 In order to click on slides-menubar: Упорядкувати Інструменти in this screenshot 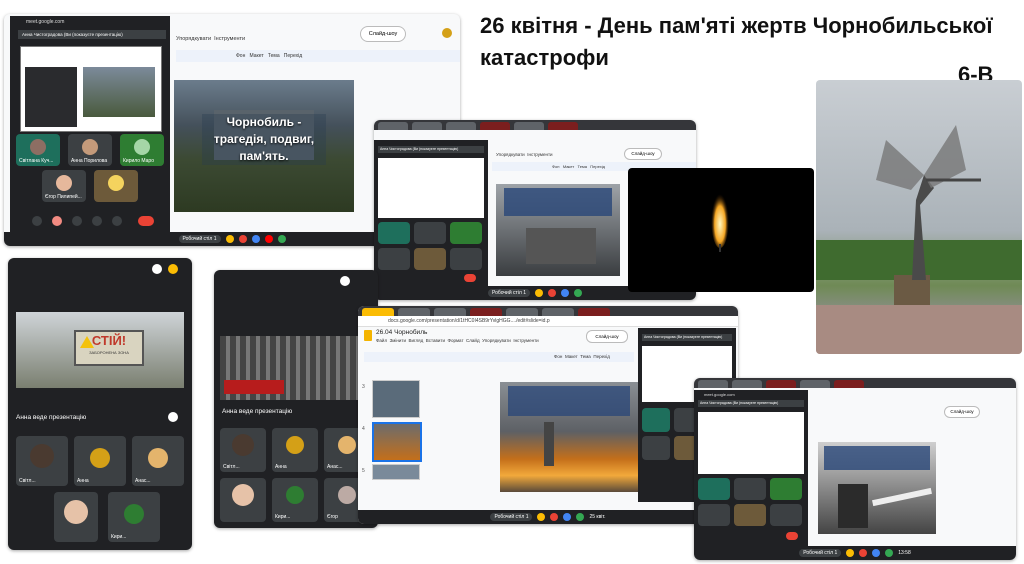, I will do `click(316, 42)`.